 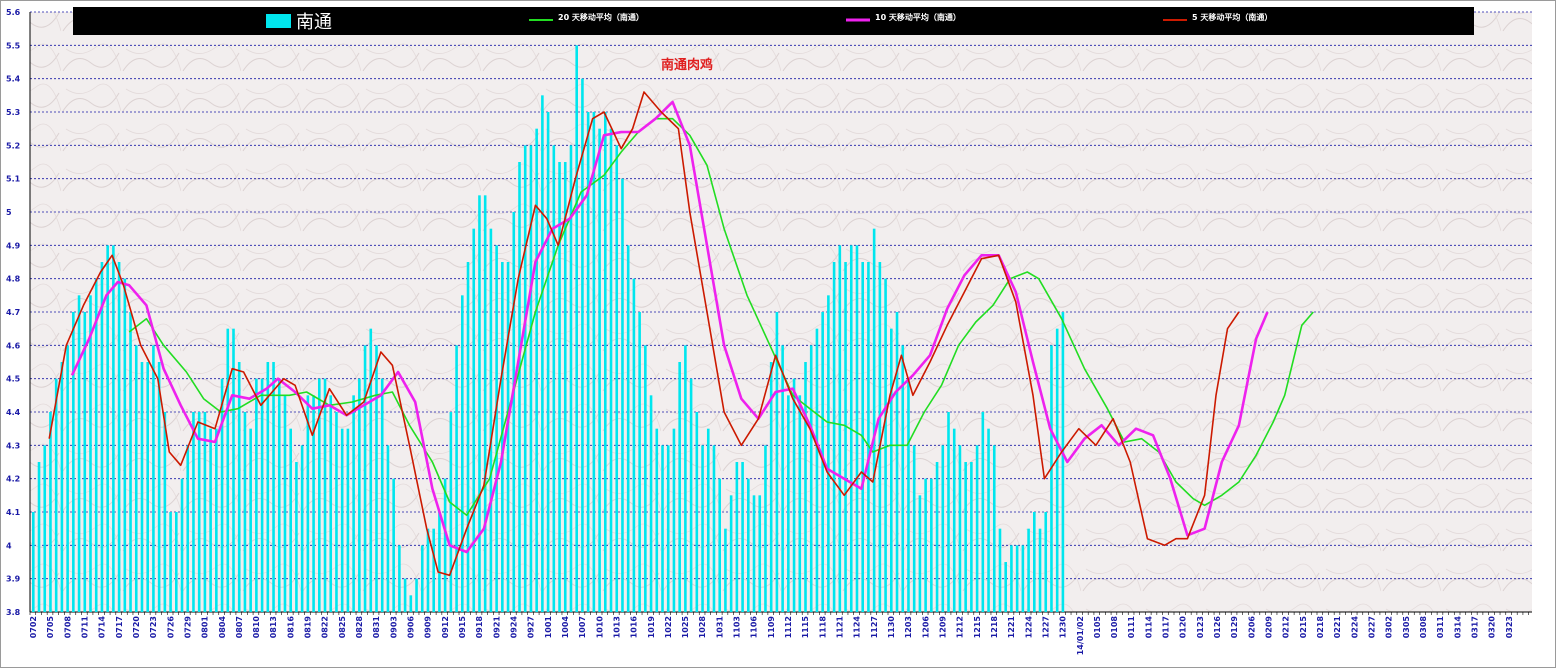 What do you see at coordinates (102, 627) in the screenshot?
I see `x-tick-label: 0714` at bounding box center [102, 627].